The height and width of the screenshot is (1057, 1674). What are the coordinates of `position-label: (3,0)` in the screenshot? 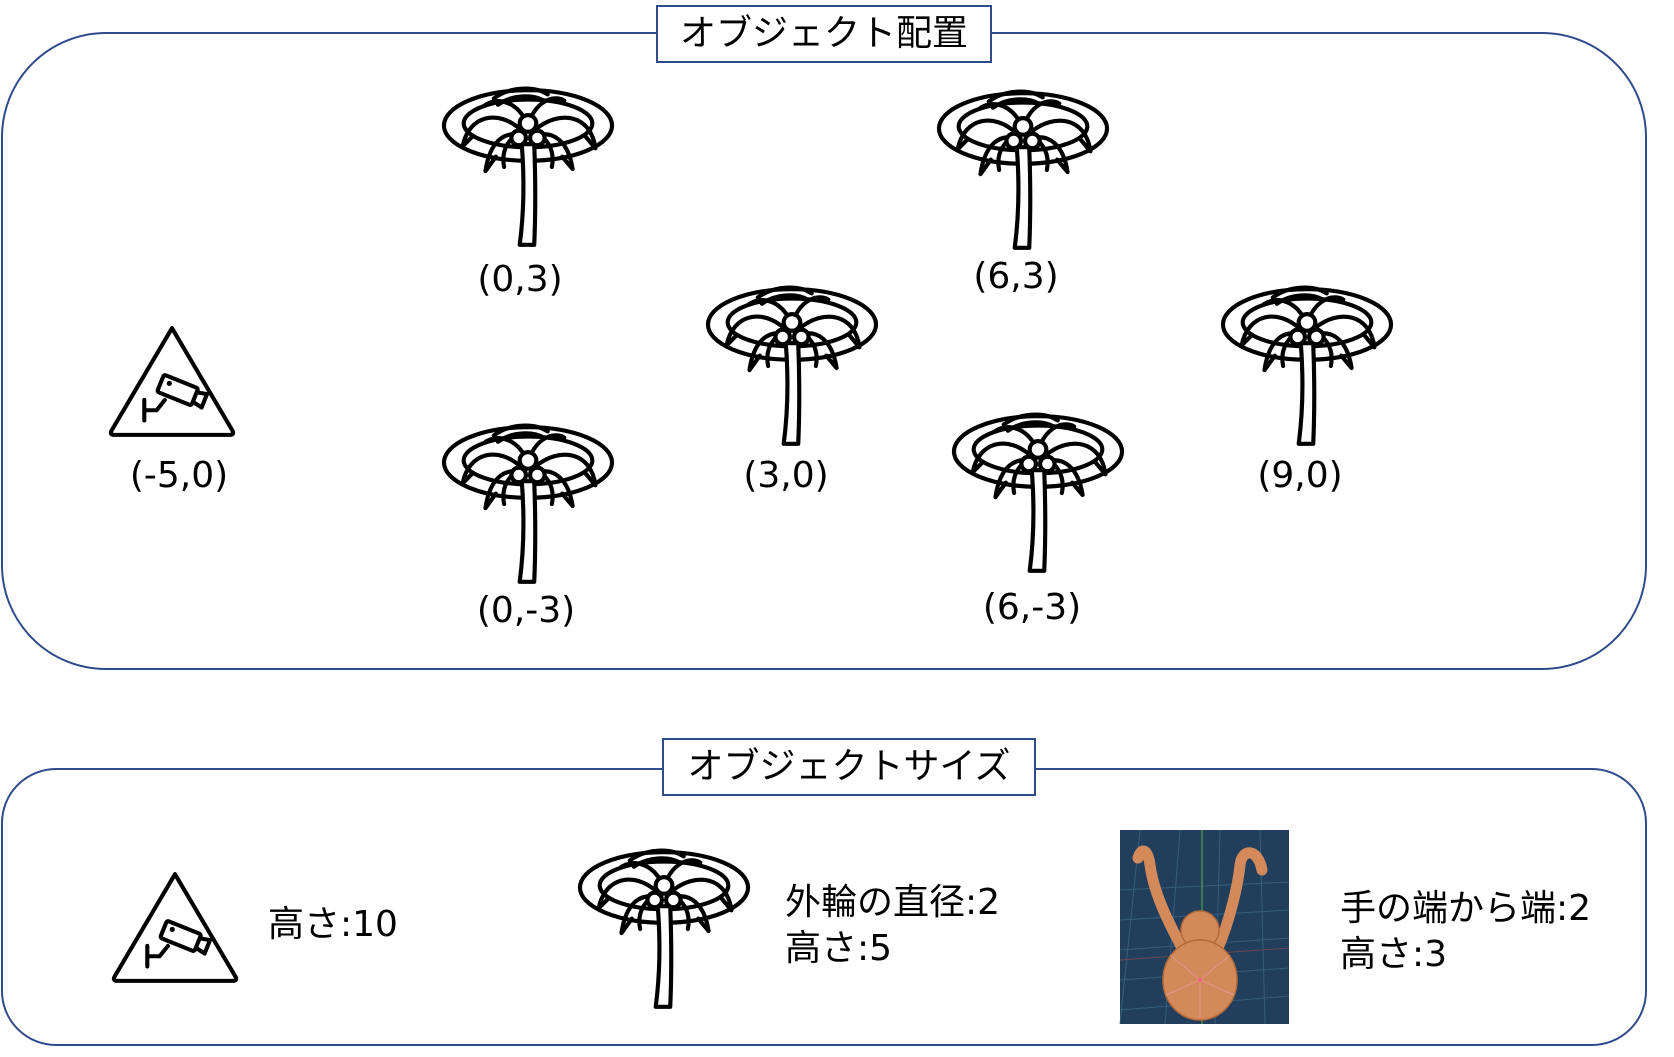 It's located at (786, 475).